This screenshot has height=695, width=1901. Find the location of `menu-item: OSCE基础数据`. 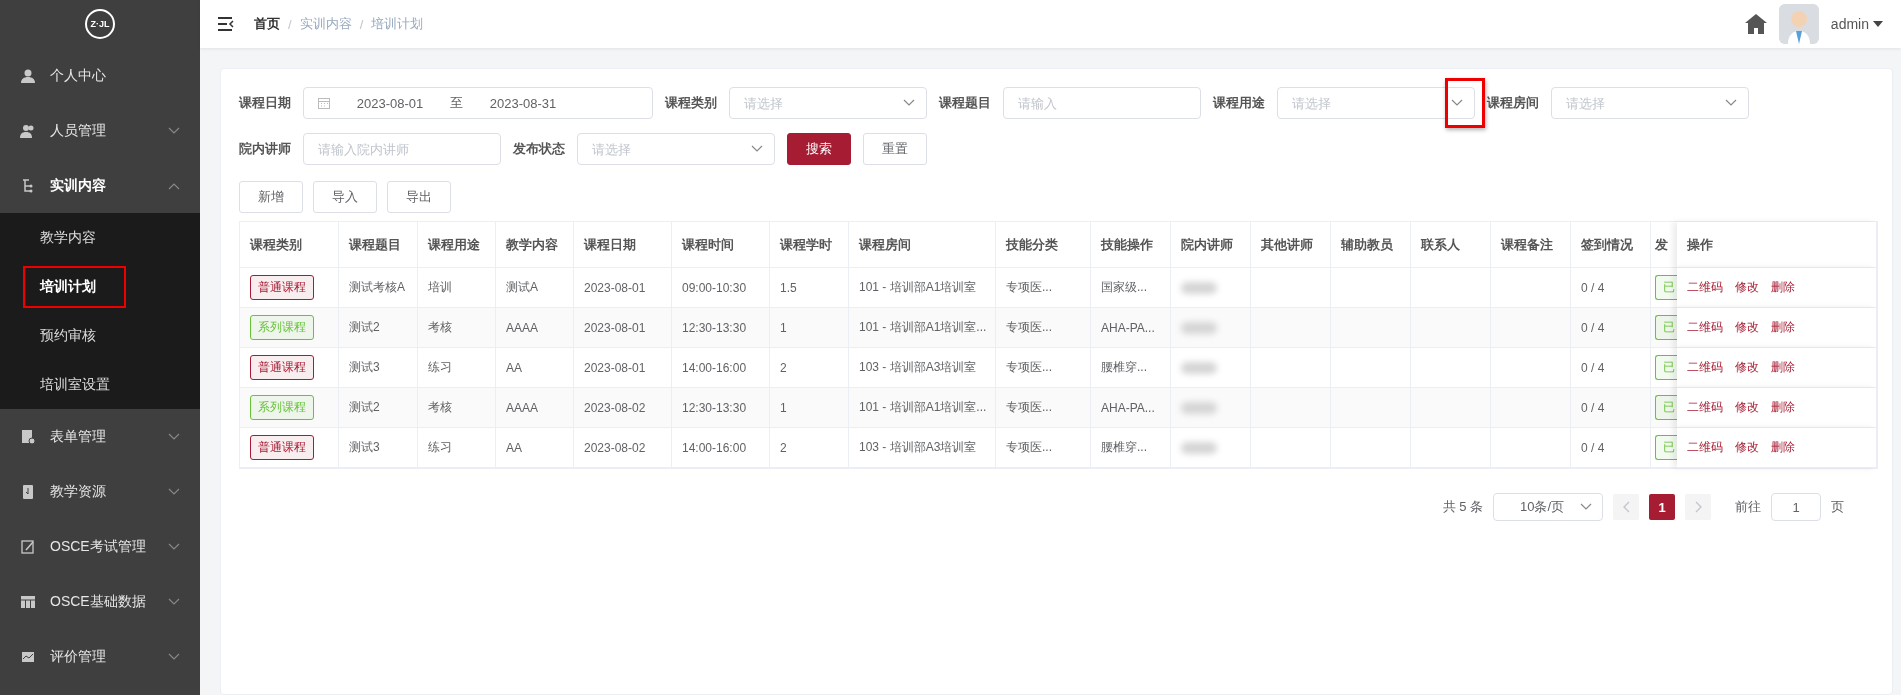

menu-item: OSCE基础数据 is located at coordinates (100, 601).